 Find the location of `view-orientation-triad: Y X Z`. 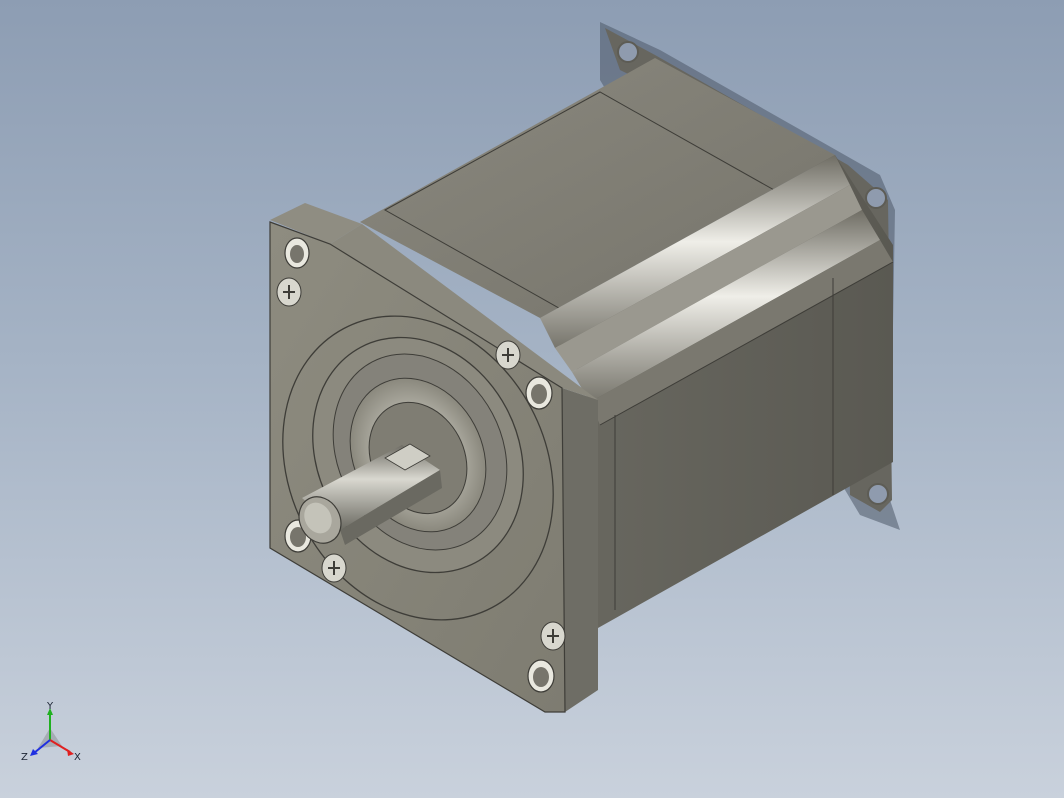

view-orientation-triad: Y X Z is located at coordinates (53, 735).